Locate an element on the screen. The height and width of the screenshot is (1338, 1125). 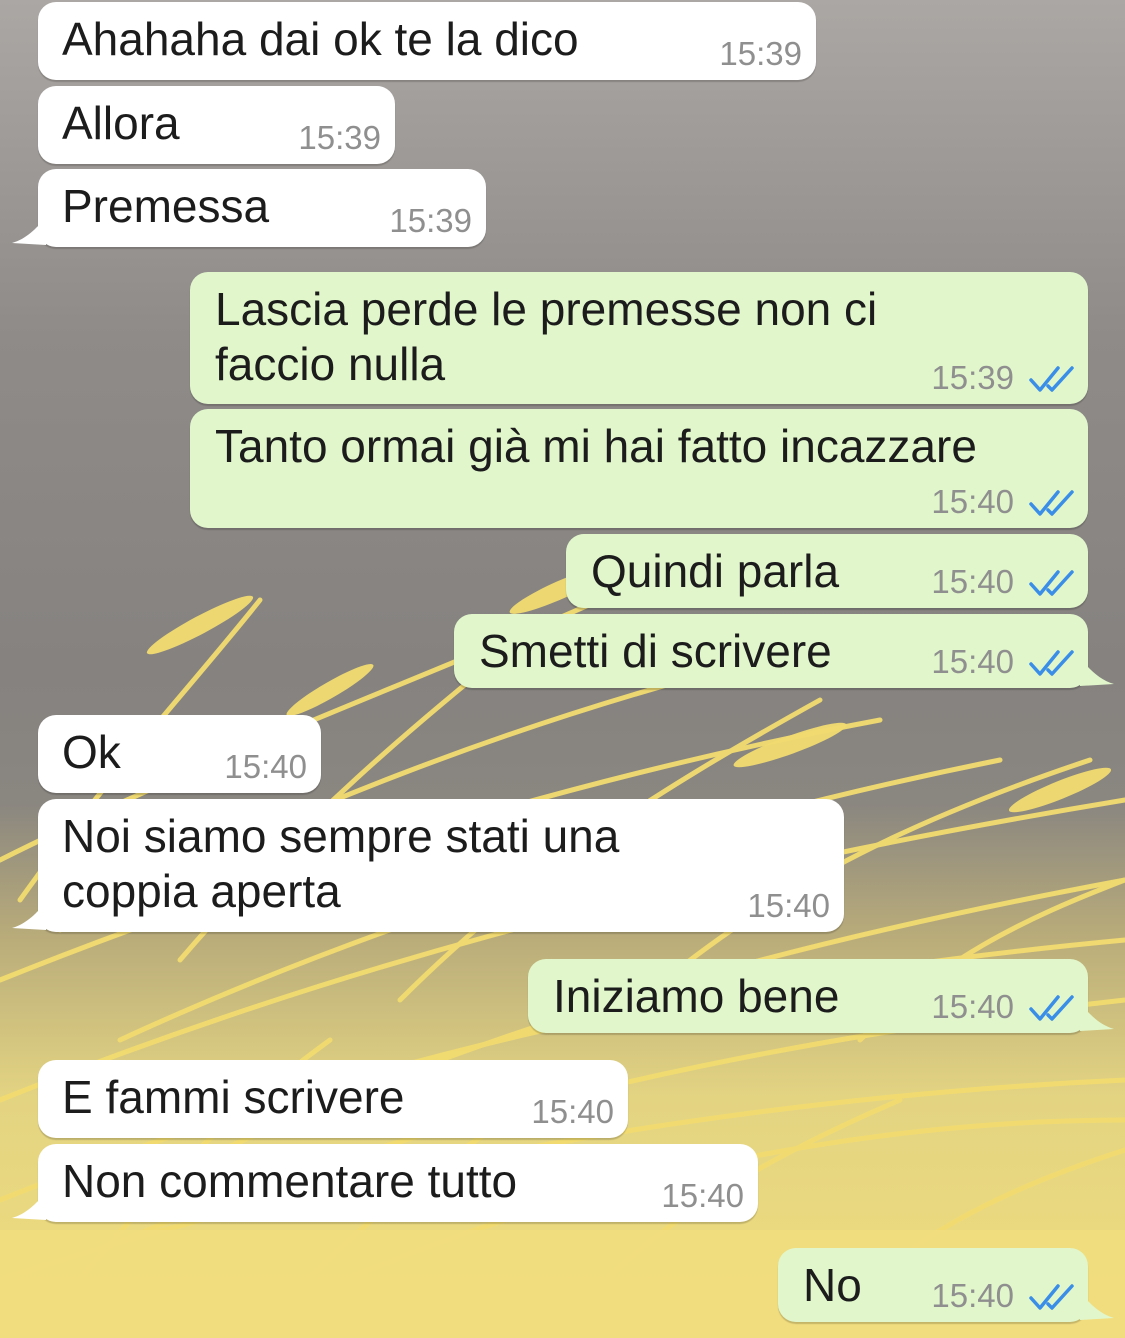
outgoing-message: Smetti di scrivere 15:40 is located at coordinates (784, 651).